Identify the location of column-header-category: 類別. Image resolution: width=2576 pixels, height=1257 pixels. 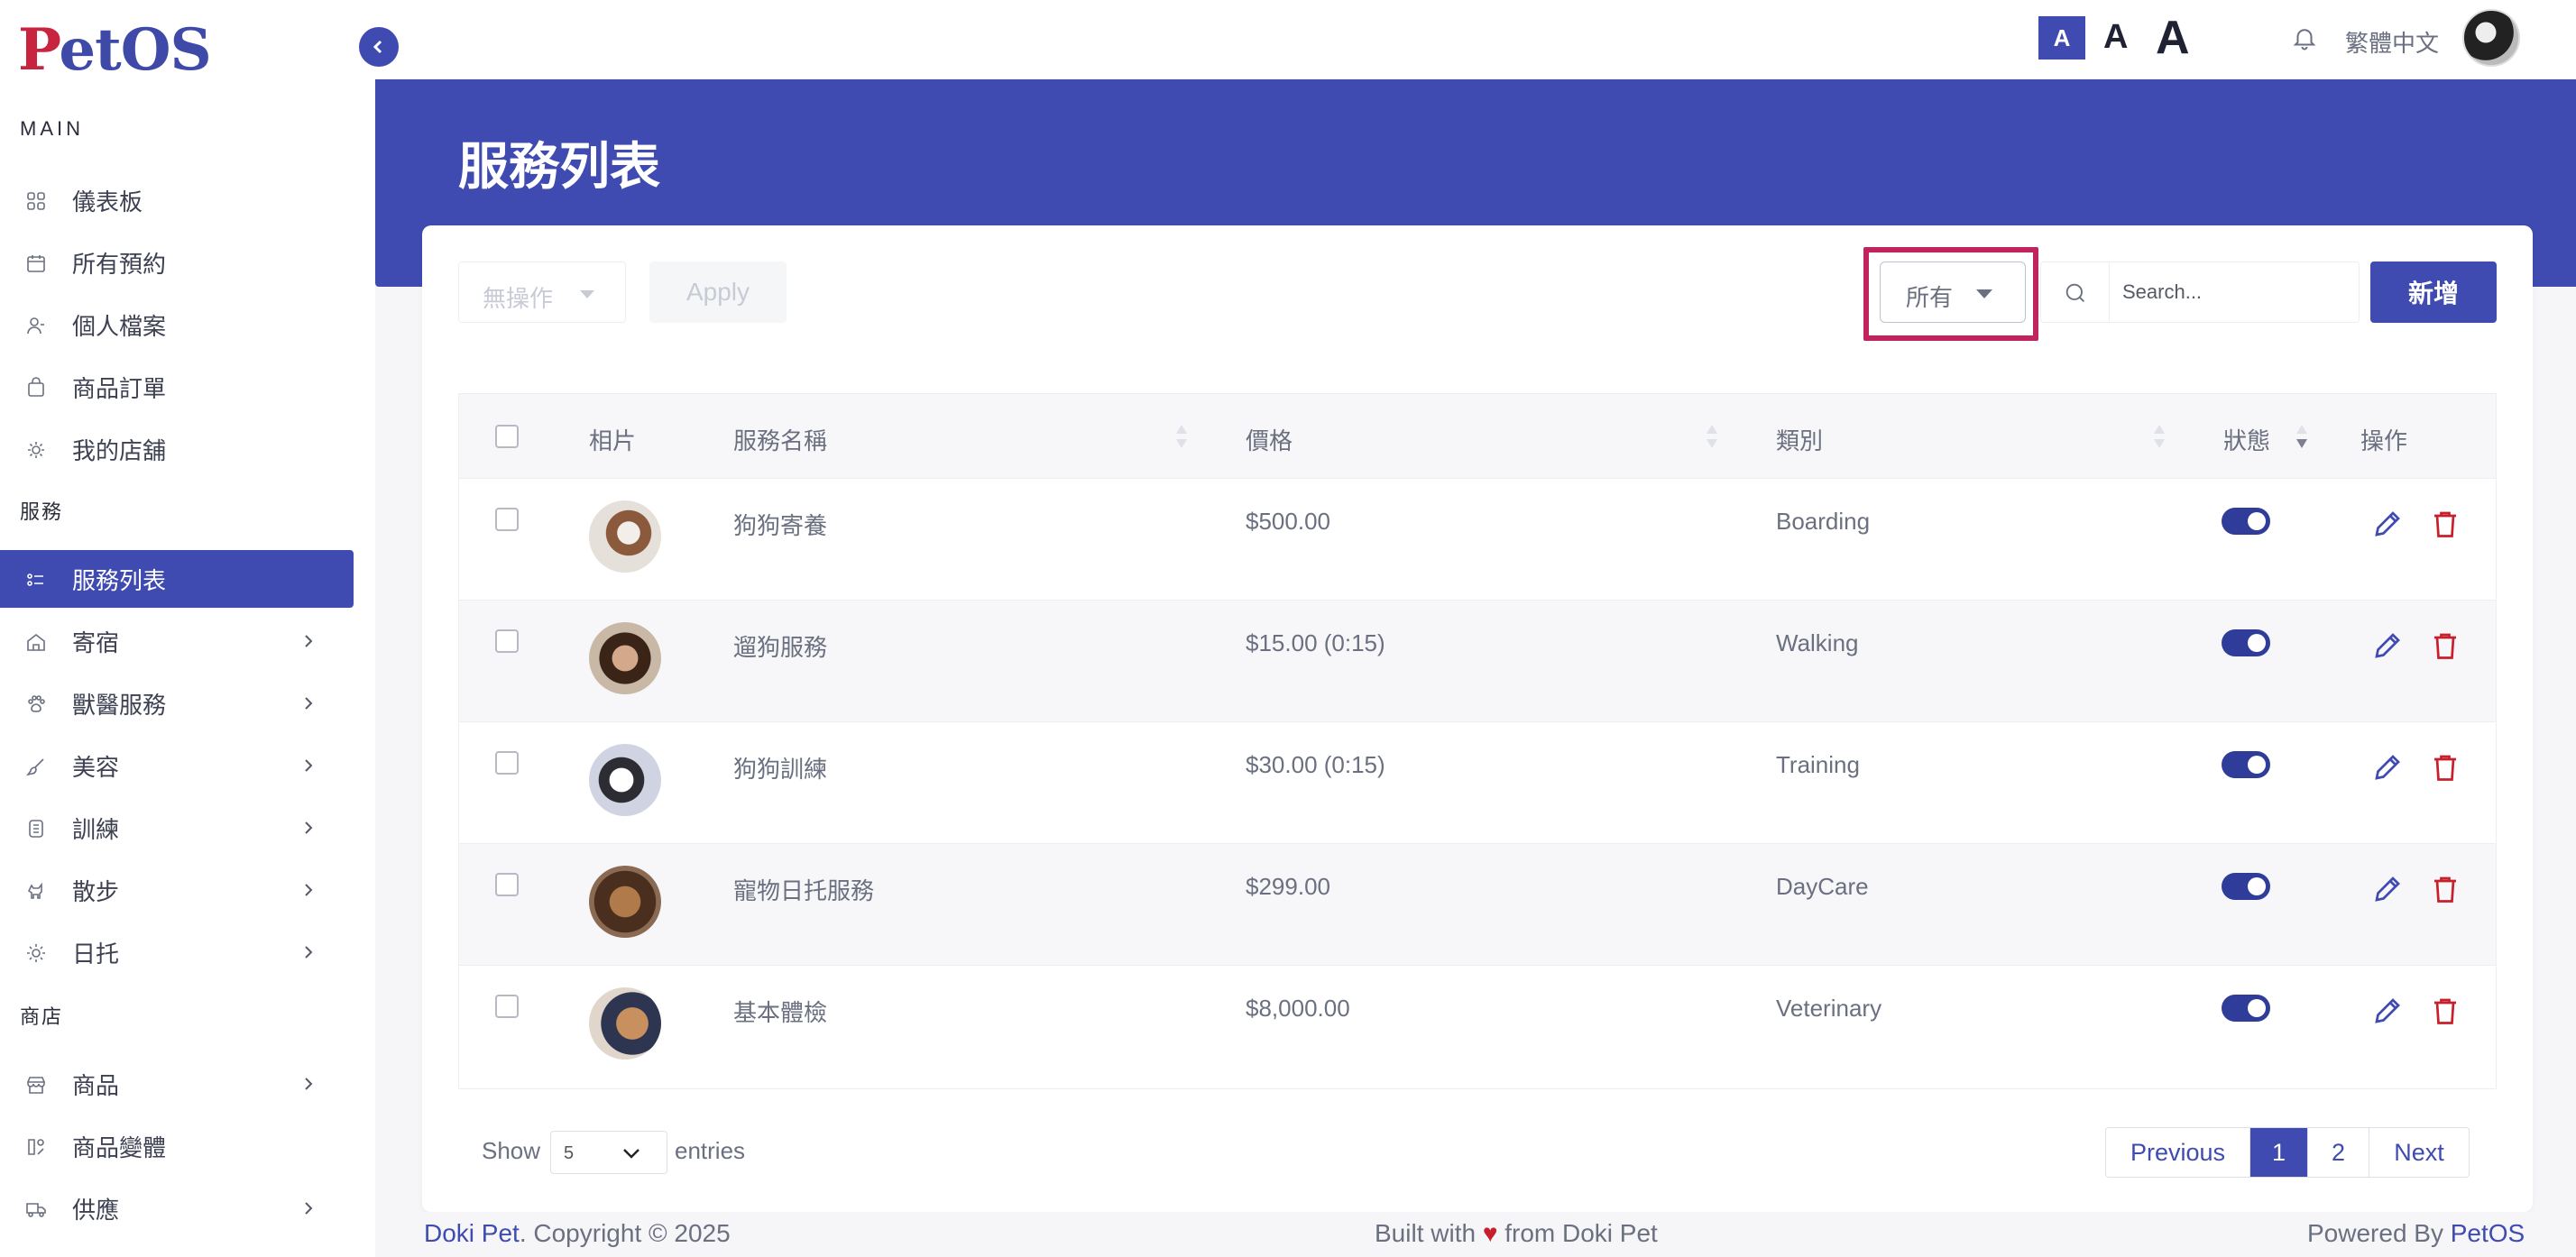
(1799, 439).